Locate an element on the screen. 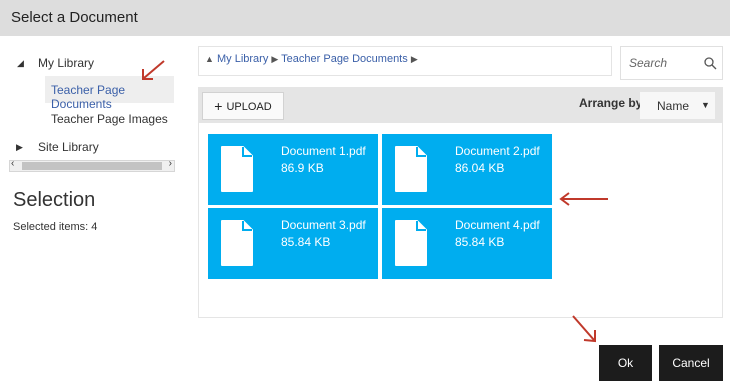  tree-item-label: Teacher Page Documents is located at coordinates (88, 97).